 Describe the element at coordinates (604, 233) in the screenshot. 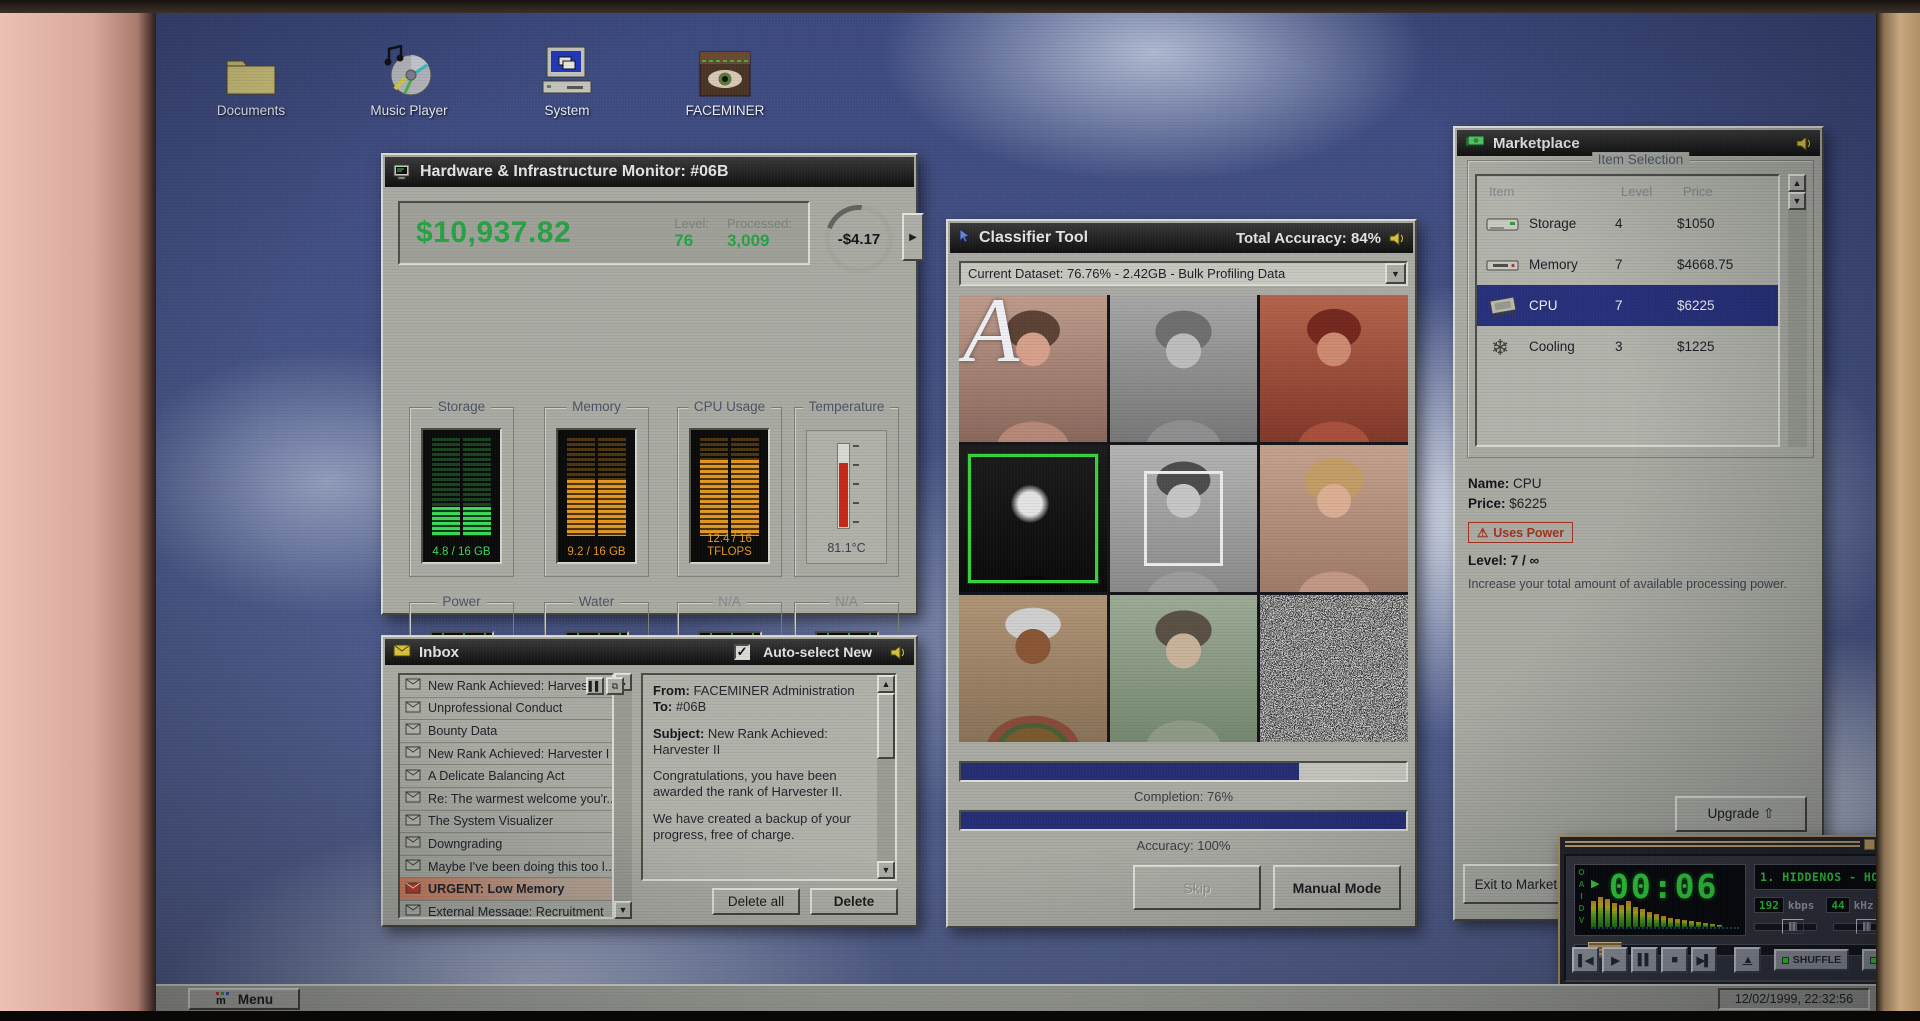

I see `money-panel: $10,937.82 Level: 76 Processed: 3,009` at that location.